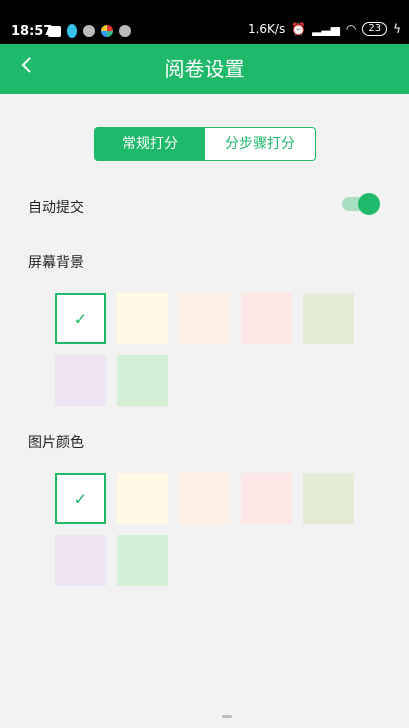 This screenshot has height=728, width=409. I want to click on app-drop-icon, so click(72, 31).